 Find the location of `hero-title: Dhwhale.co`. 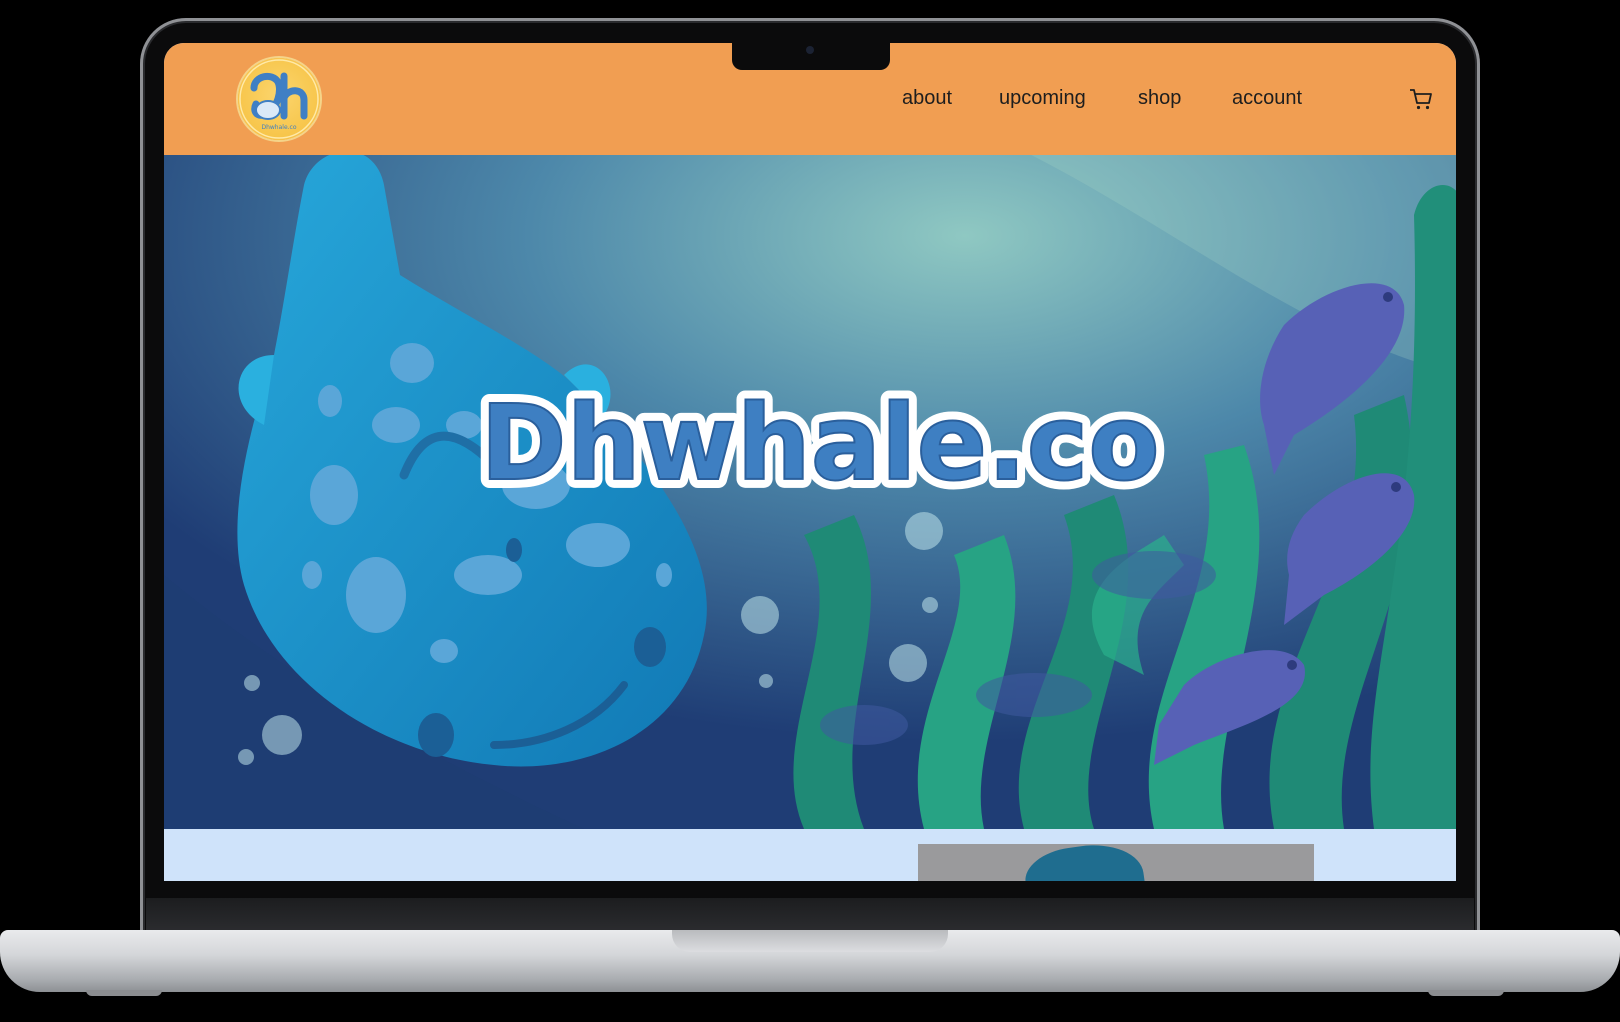

hero-title: Dhwhale.co is located at coordinates (819, 443).